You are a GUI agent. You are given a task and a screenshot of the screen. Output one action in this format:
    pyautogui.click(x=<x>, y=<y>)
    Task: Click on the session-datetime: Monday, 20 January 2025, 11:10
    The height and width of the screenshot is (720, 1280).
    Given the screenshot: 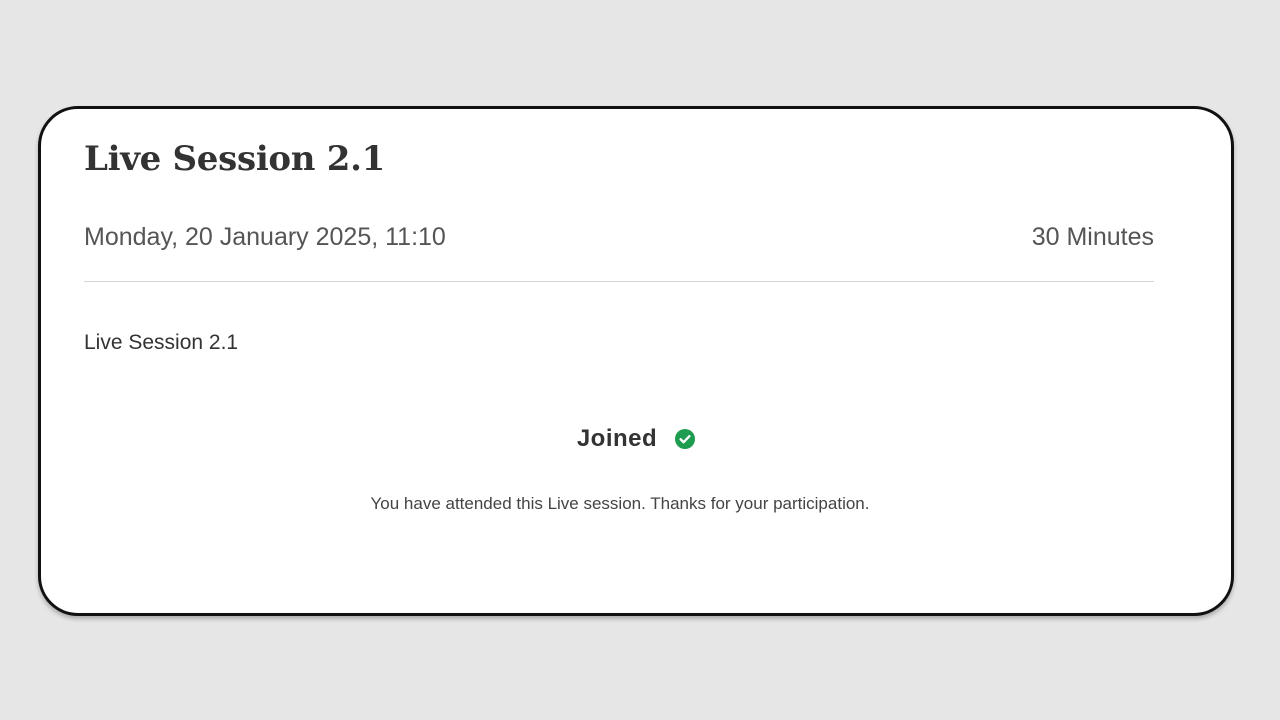 What is the action you would take?
    pyautogui.click(x=265, y=237)
    